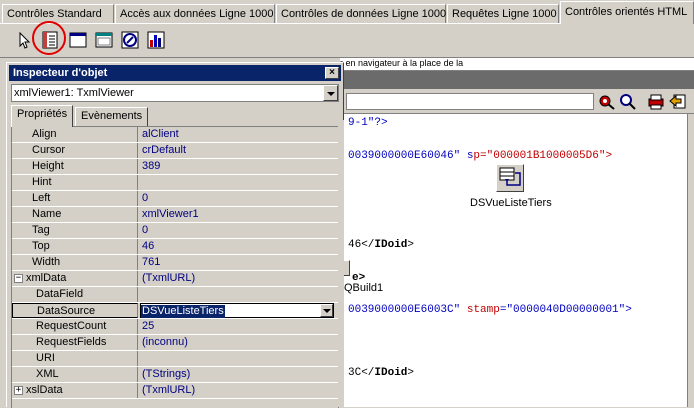 The image size is (694, 408). I want to click on object-selector: xmlViewer1: TxmlViewer, so click(175, 93).